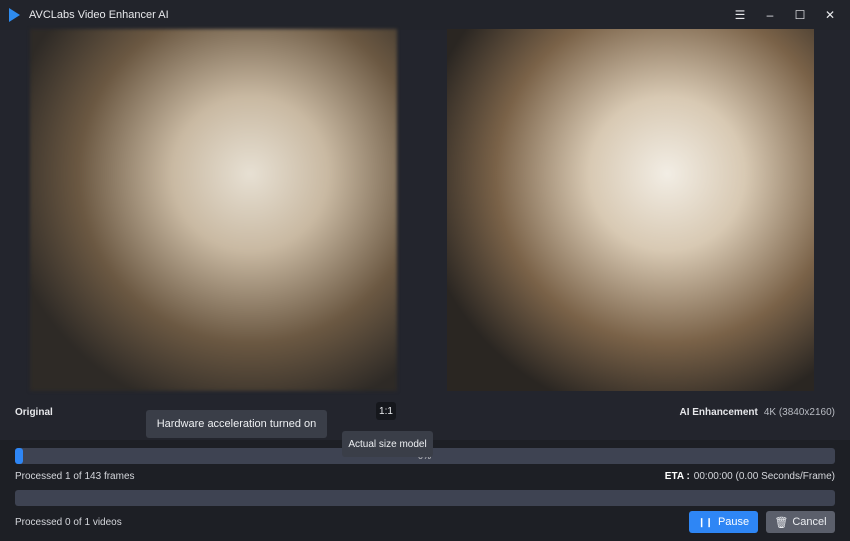 The height and width of the screenshot is (541, 850). What do you see at coordinates (764, 476) in the screenshot?
I see `eta-value: 00:00:00 (0.00 Seconds/Frame)` at bounding box center [764, 476].